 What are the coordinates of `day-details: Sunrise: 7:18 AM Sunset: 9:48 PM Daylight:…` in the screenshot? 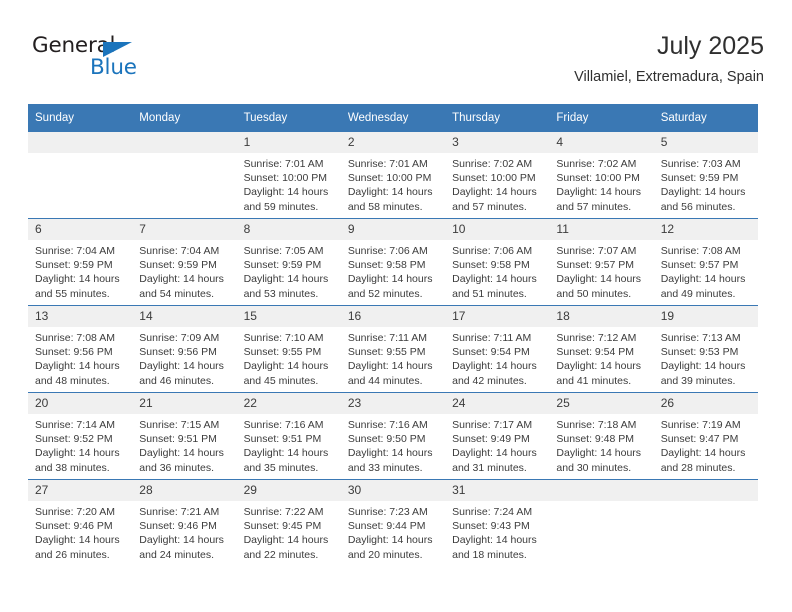 It's located at (601, 444).